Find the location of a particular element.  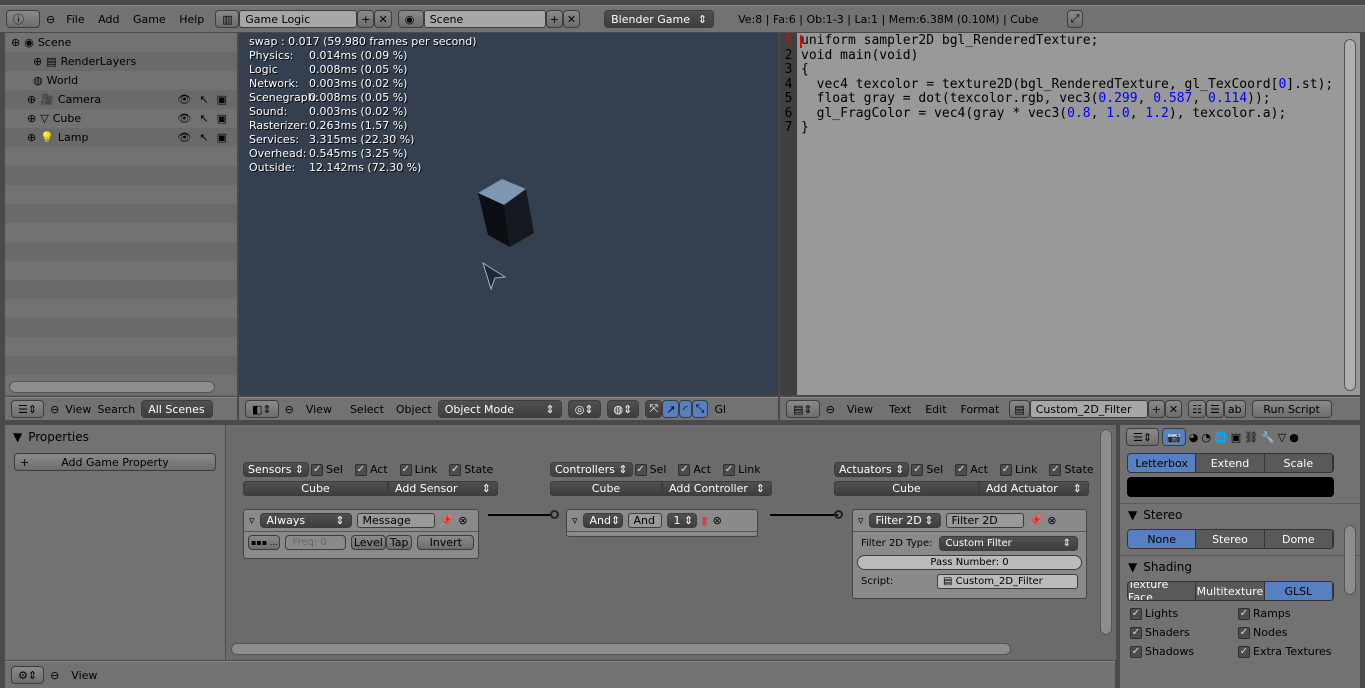

outliner-view-menu: View is located at coordinates (78, 409).